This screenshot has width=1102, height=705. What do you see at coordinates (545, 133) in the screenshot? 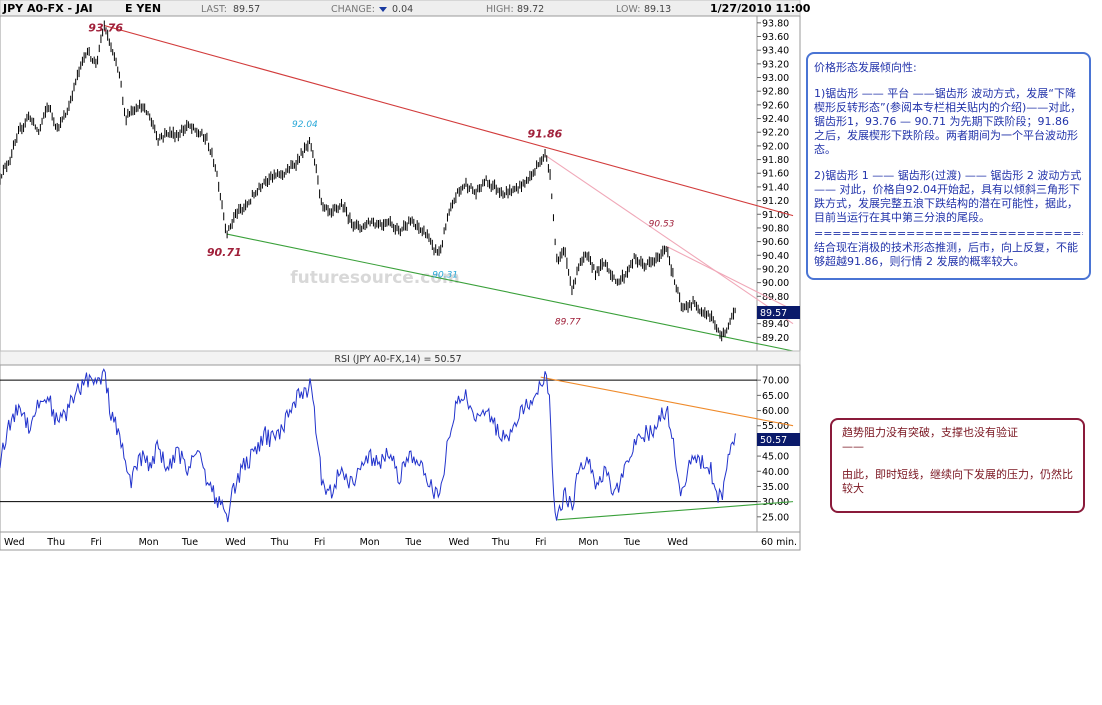
I see `key-point-label: 91.86` at bounding box center [545, 133].